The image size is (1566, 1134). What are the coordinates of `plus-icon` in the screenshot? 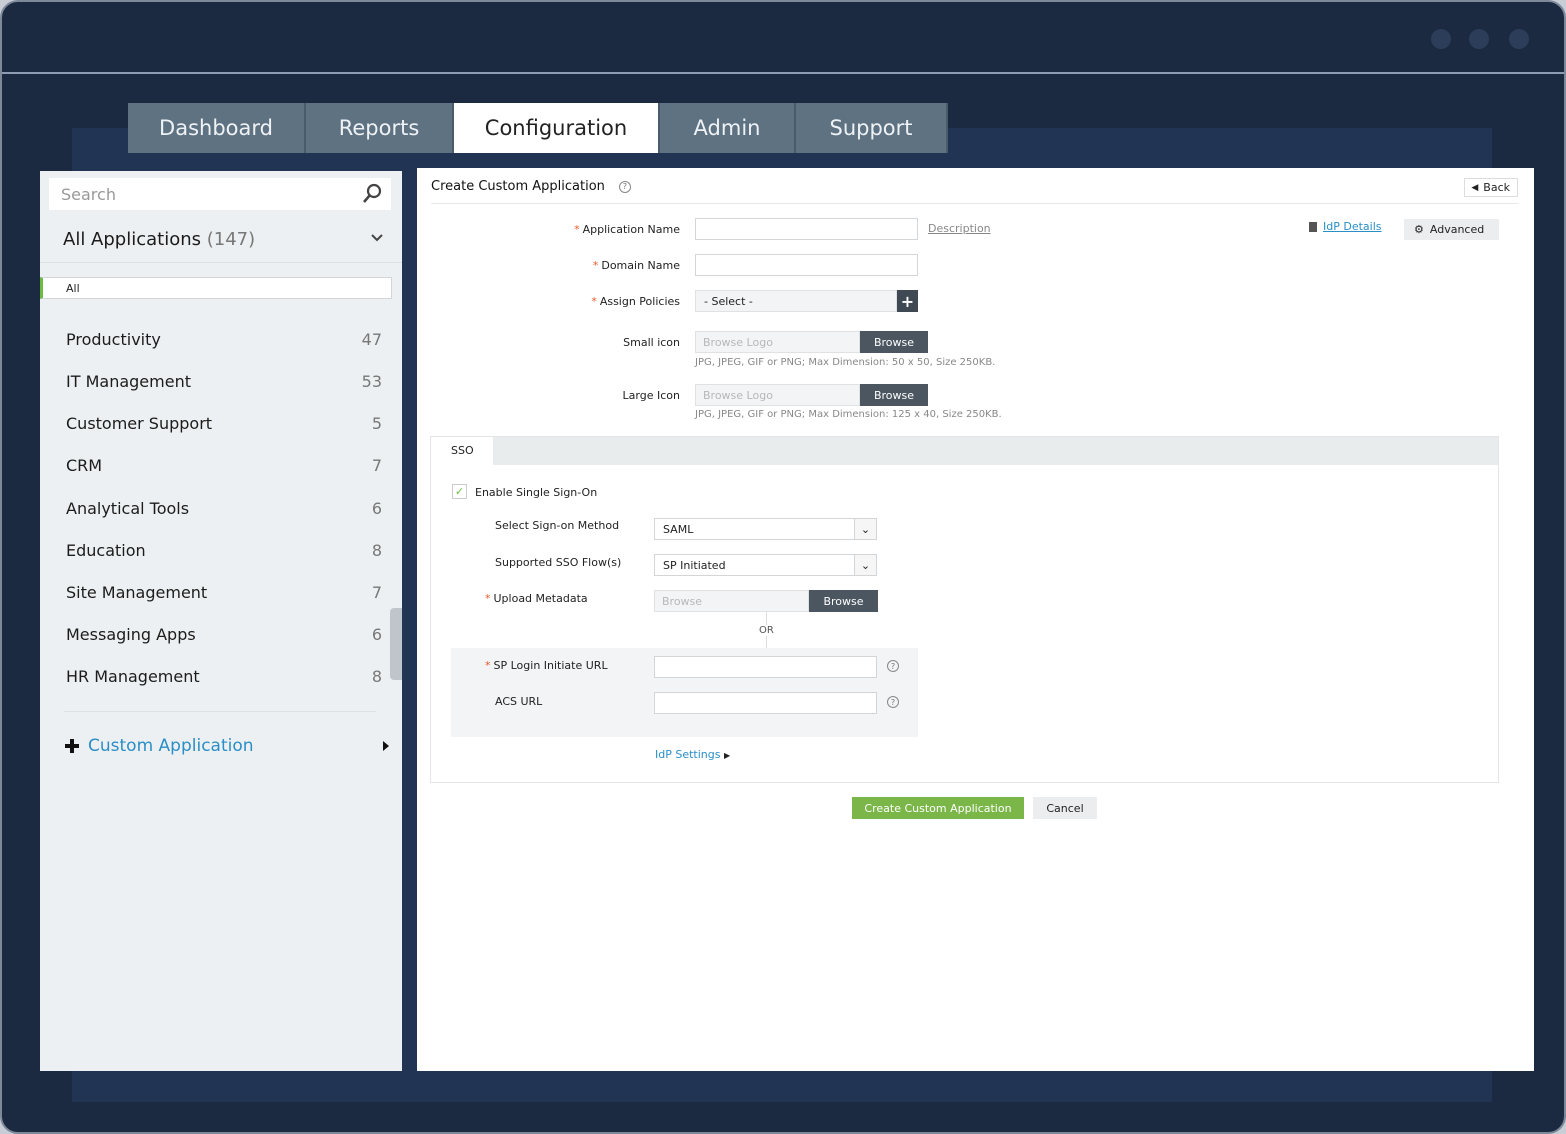 It's located at (72, 746).